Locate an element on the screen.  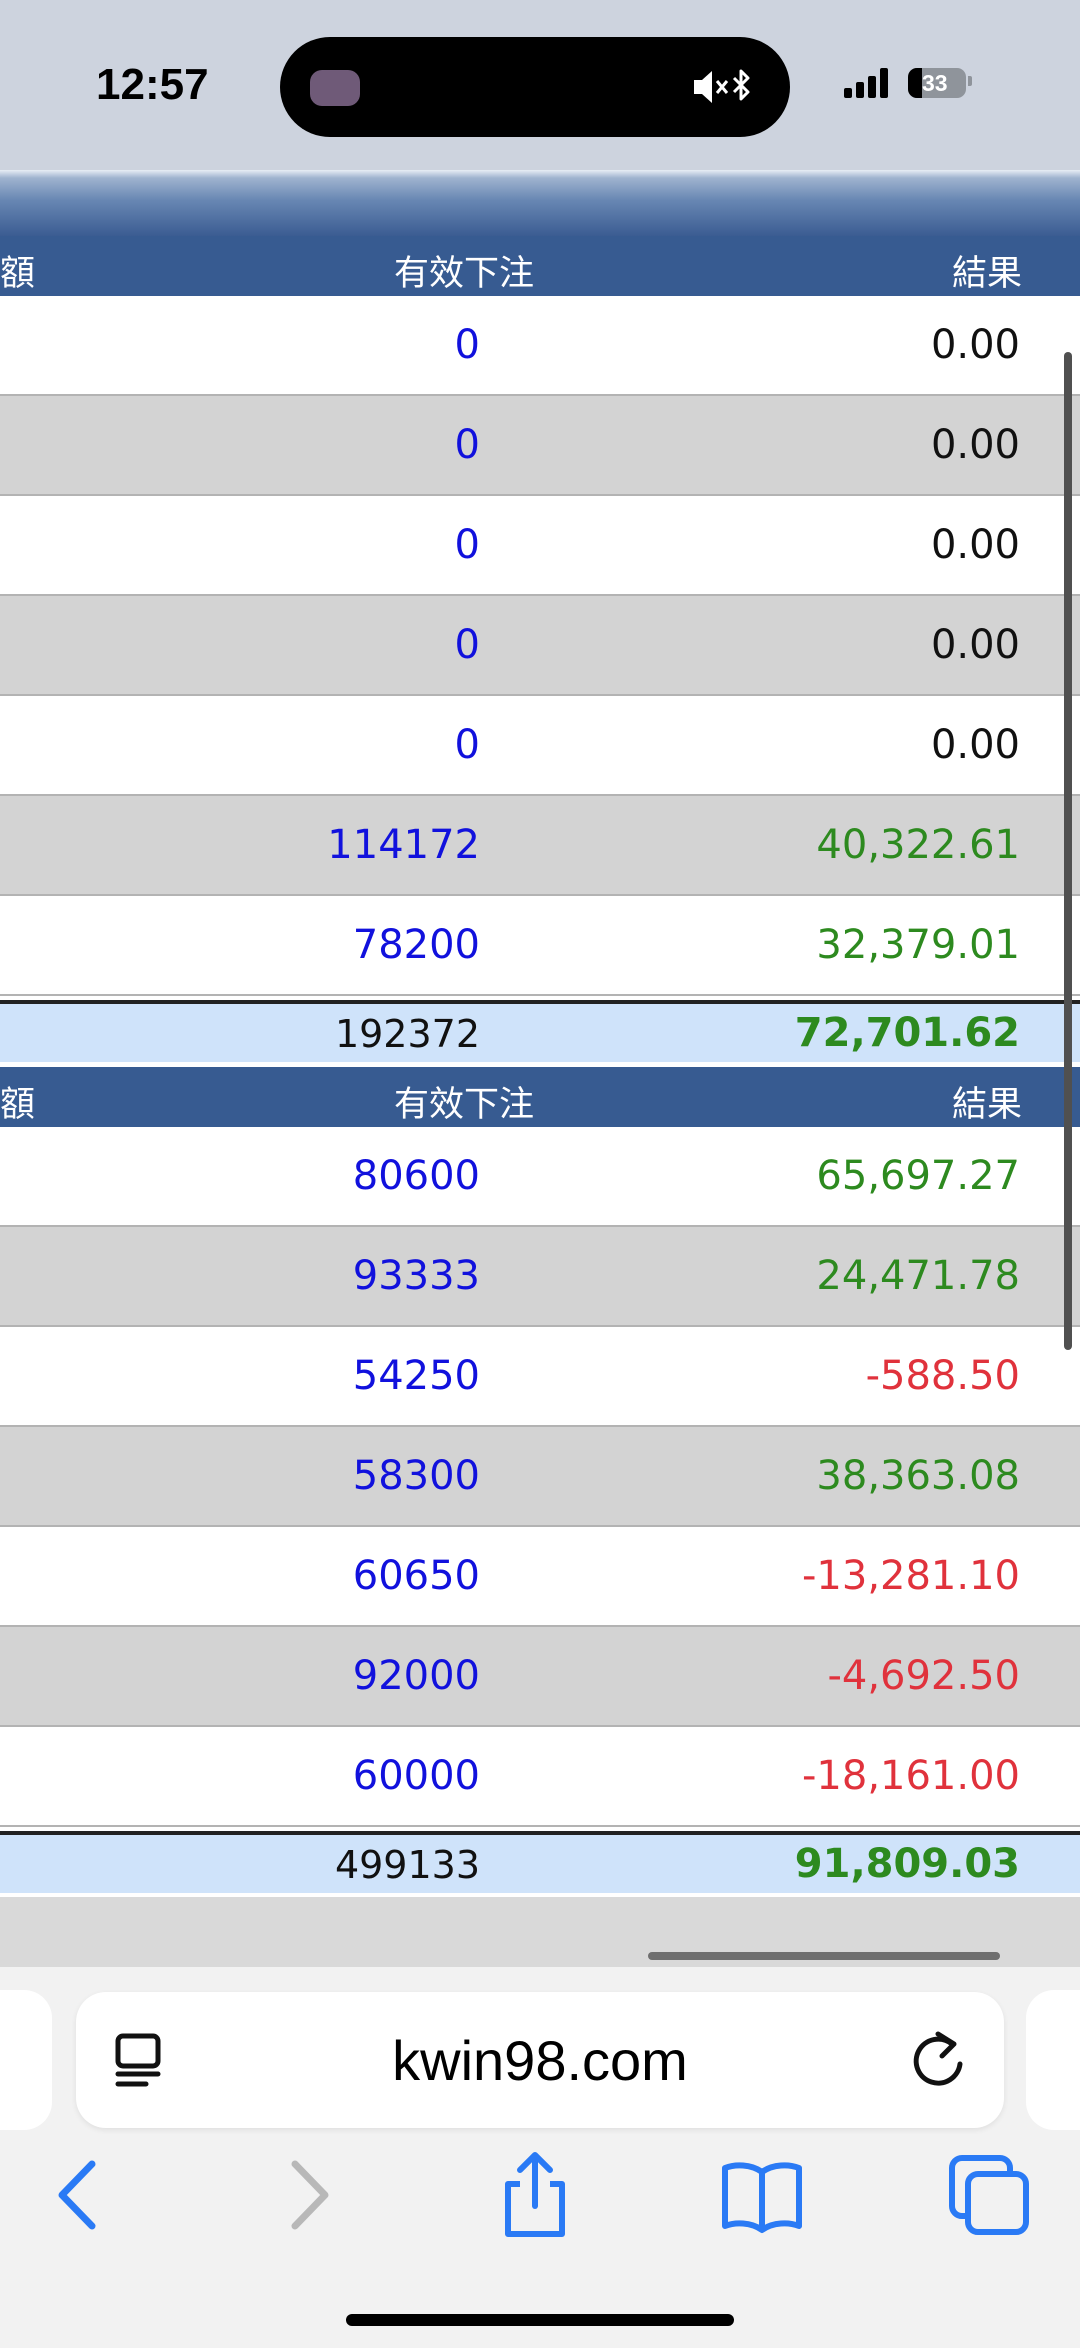
result-cell: -13,281.10 is located at coordinates (910, 1576).